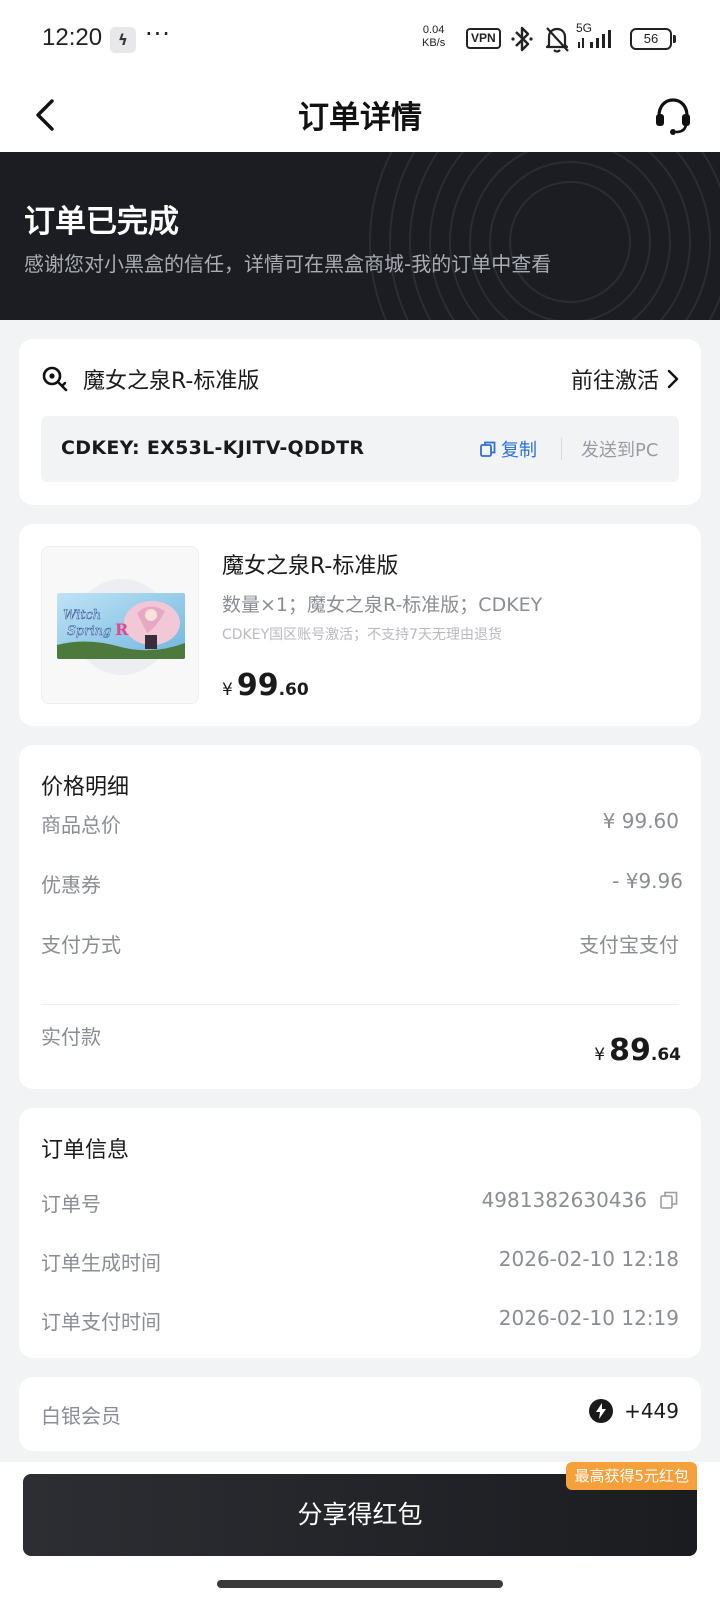  Describe the element at coordinates (488, 449) in the screenshot. I see `copy-icon` at that location.